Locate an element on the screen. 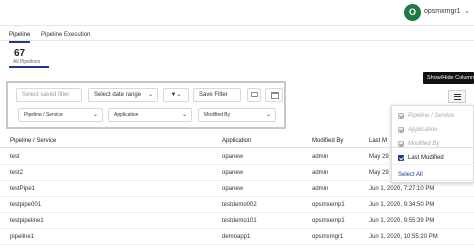 The height and width of the screenshot is (249, 474). application-filter: Application ⌄ is located at coordinates (150, 115).